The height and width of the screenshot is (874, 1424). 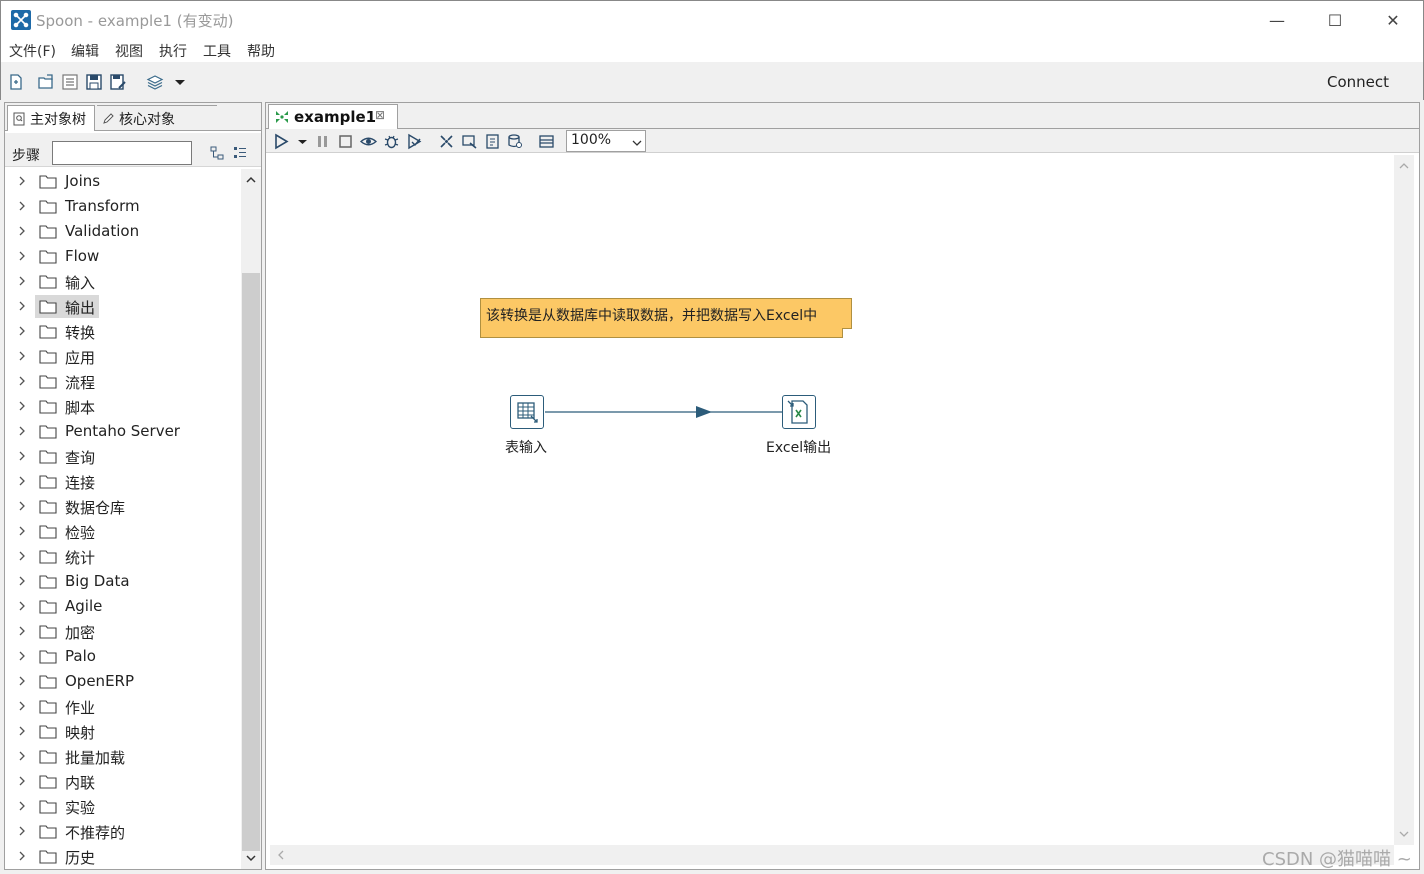 I want to click on step-excel-output, so click(x=799, y=412).